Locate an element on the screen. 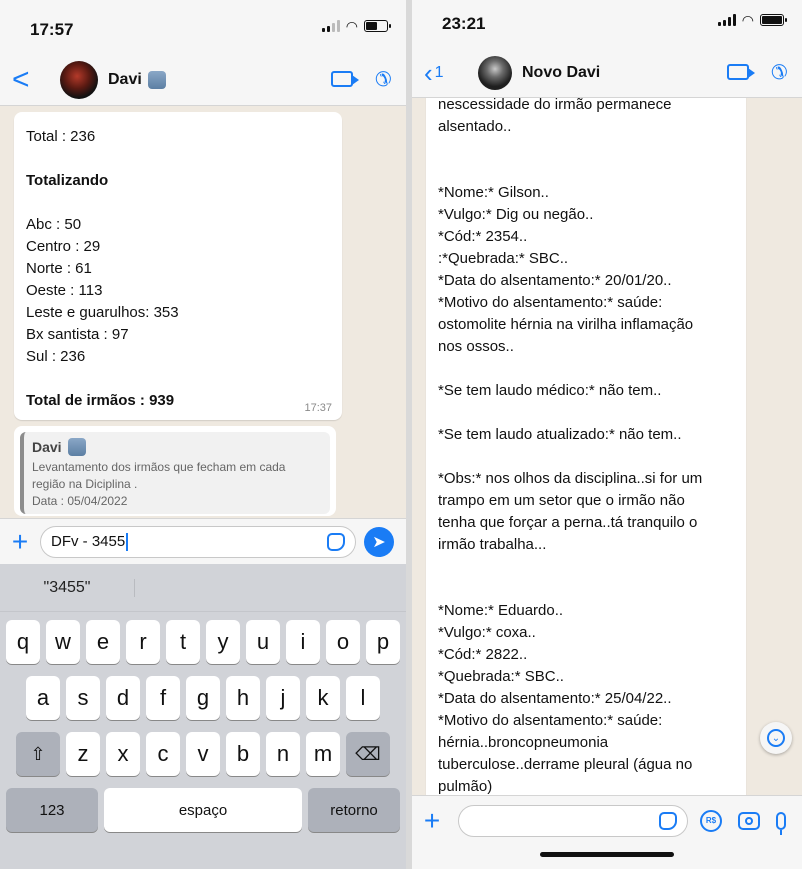 This screenshot has height=869, width=802. keyboard-row-2: a s d f g h j k l is located at coordinates (203, 698).